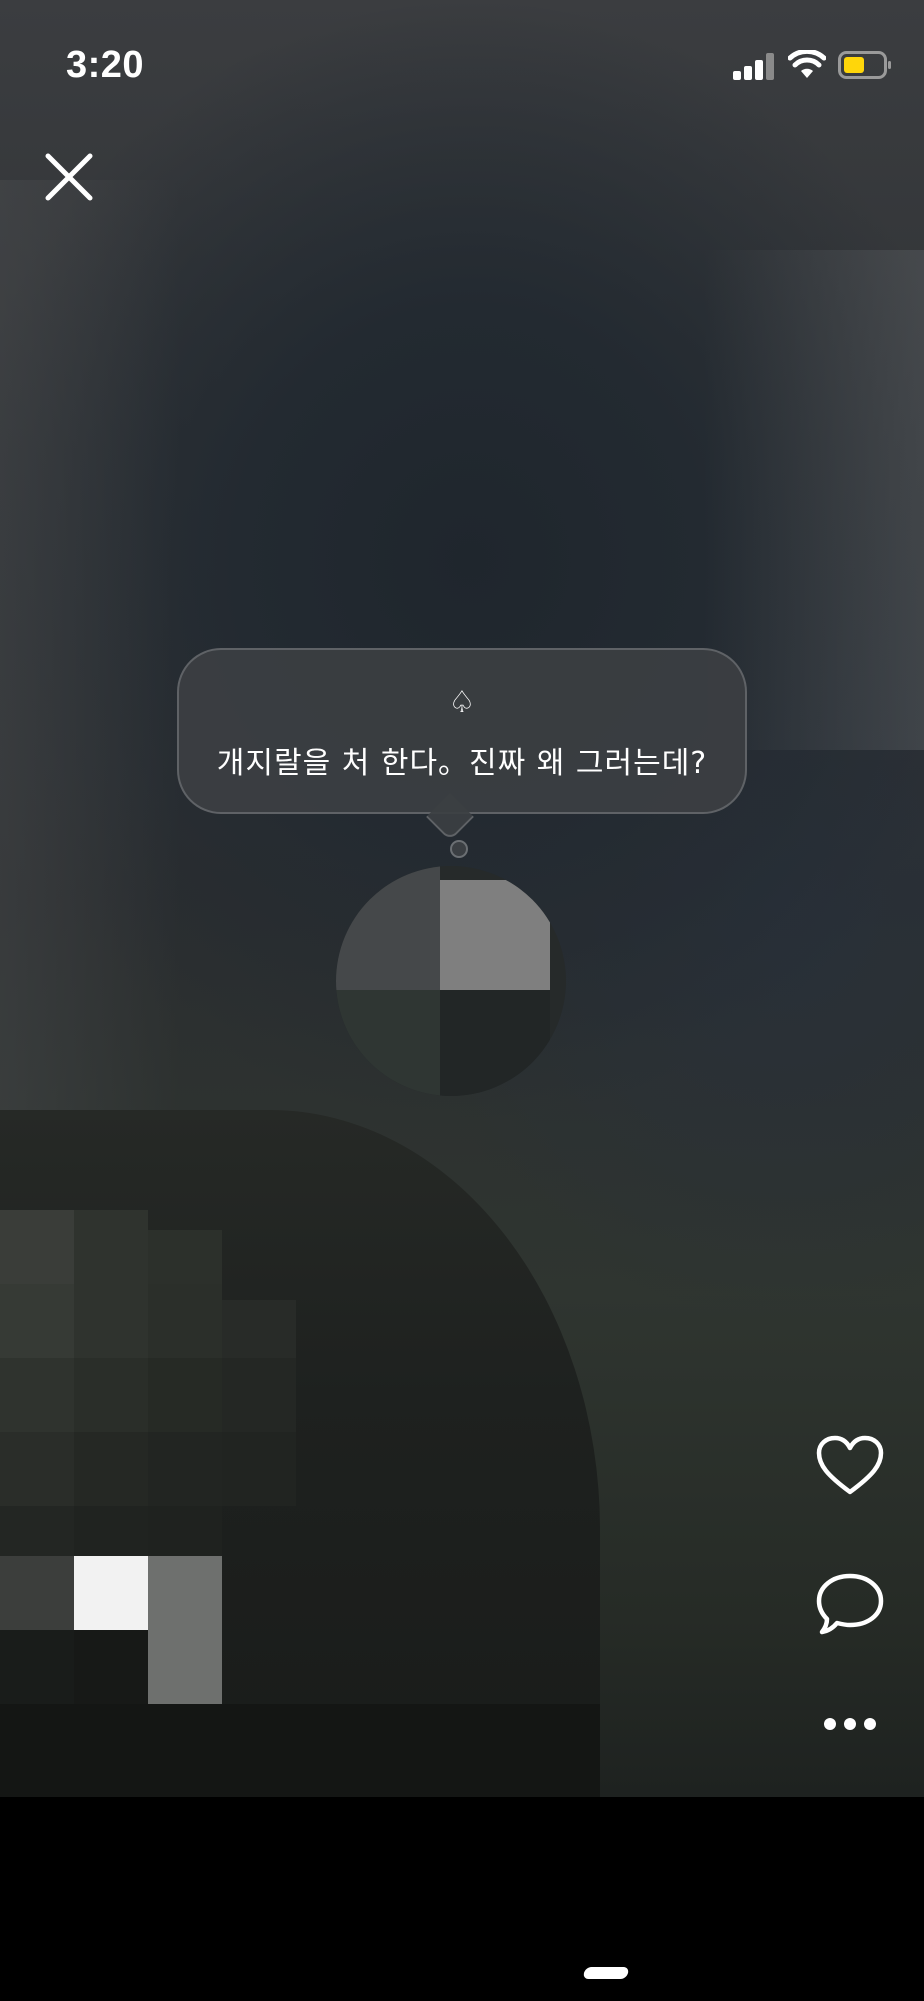  I want to click on home-indicator, so click(606, 1973).